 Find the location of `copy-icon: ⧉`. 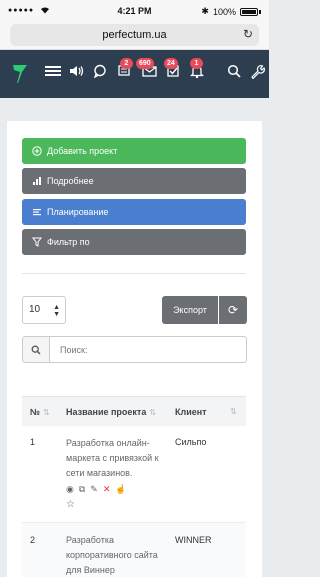

copy-icon: ⧉ is located at coordinates (82, 489).